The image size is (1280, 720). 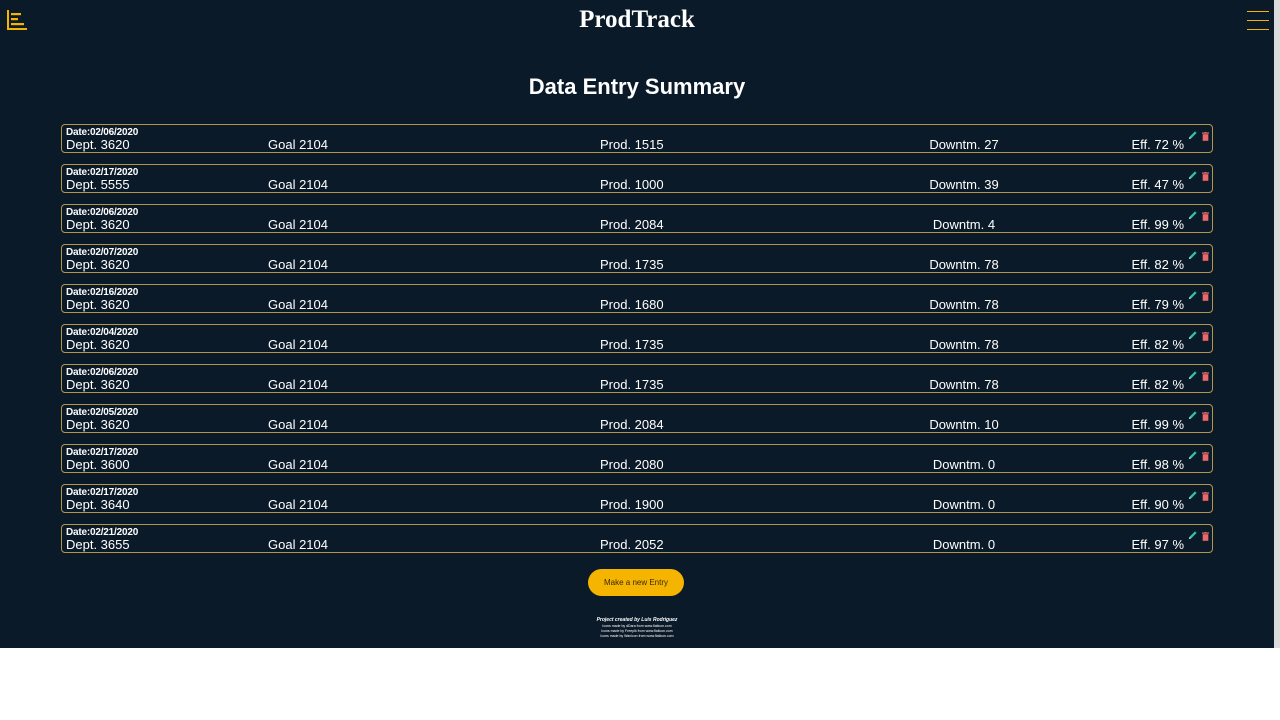 What do you see at coordinates (1277, 324) in the screenshot?
I see `scrollbar` at bounding box center [1277, 324].